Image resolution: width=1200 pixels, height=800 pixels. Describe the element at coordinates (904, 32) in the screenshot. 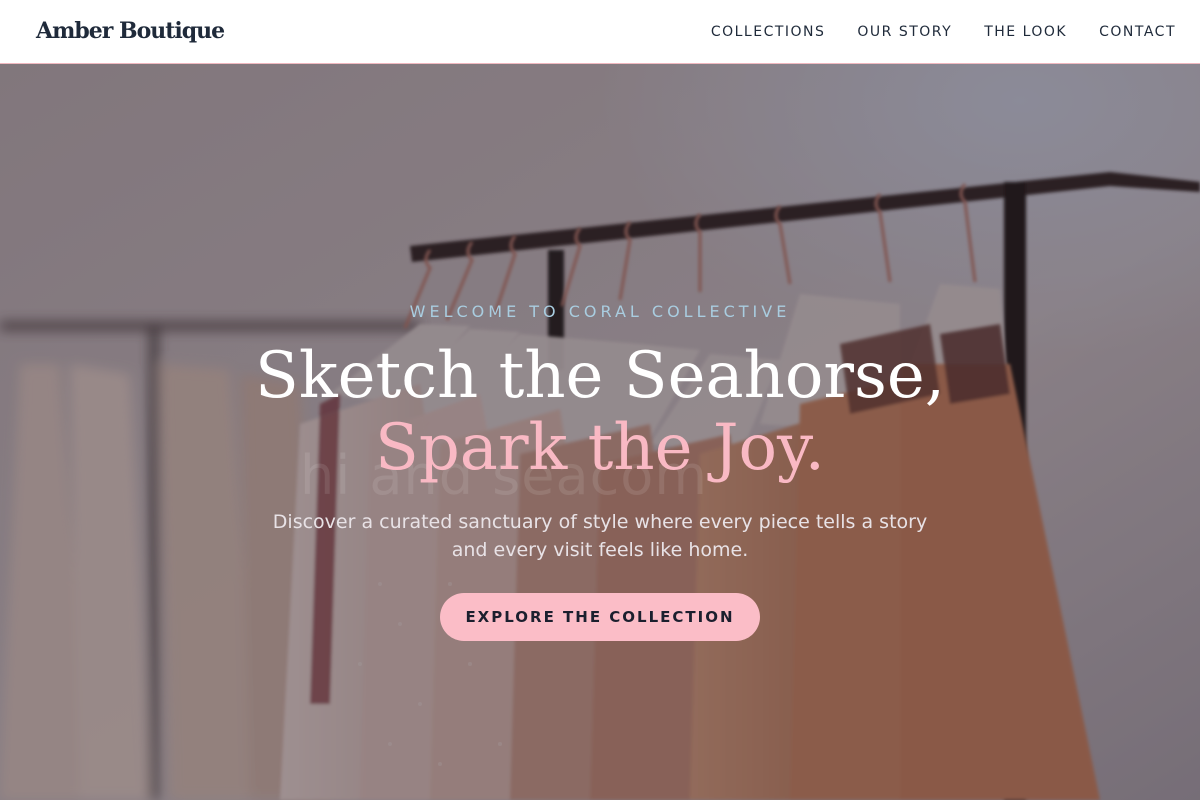

I see `nav-link-our-story: OUR STORY` at that location.